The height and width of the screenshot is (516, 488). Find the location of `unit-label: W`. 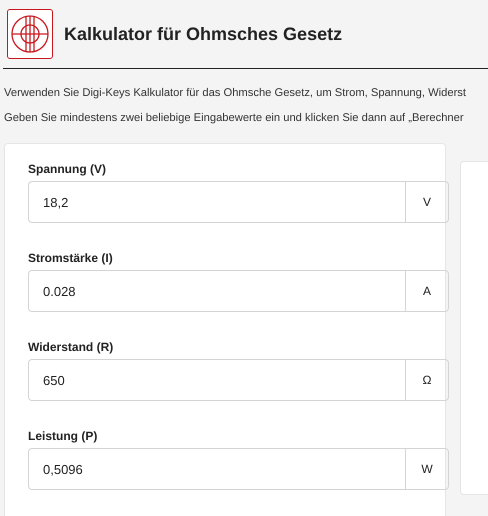

unit-label: W is located at coordinates (427, 469).